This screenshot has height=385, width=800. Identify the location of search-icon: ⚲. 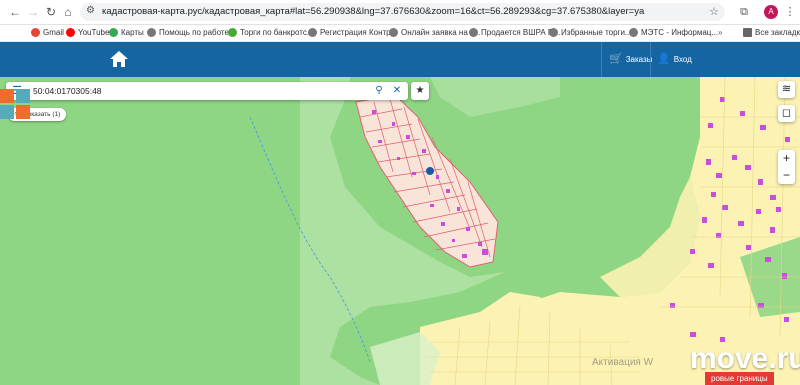
(379, 91).